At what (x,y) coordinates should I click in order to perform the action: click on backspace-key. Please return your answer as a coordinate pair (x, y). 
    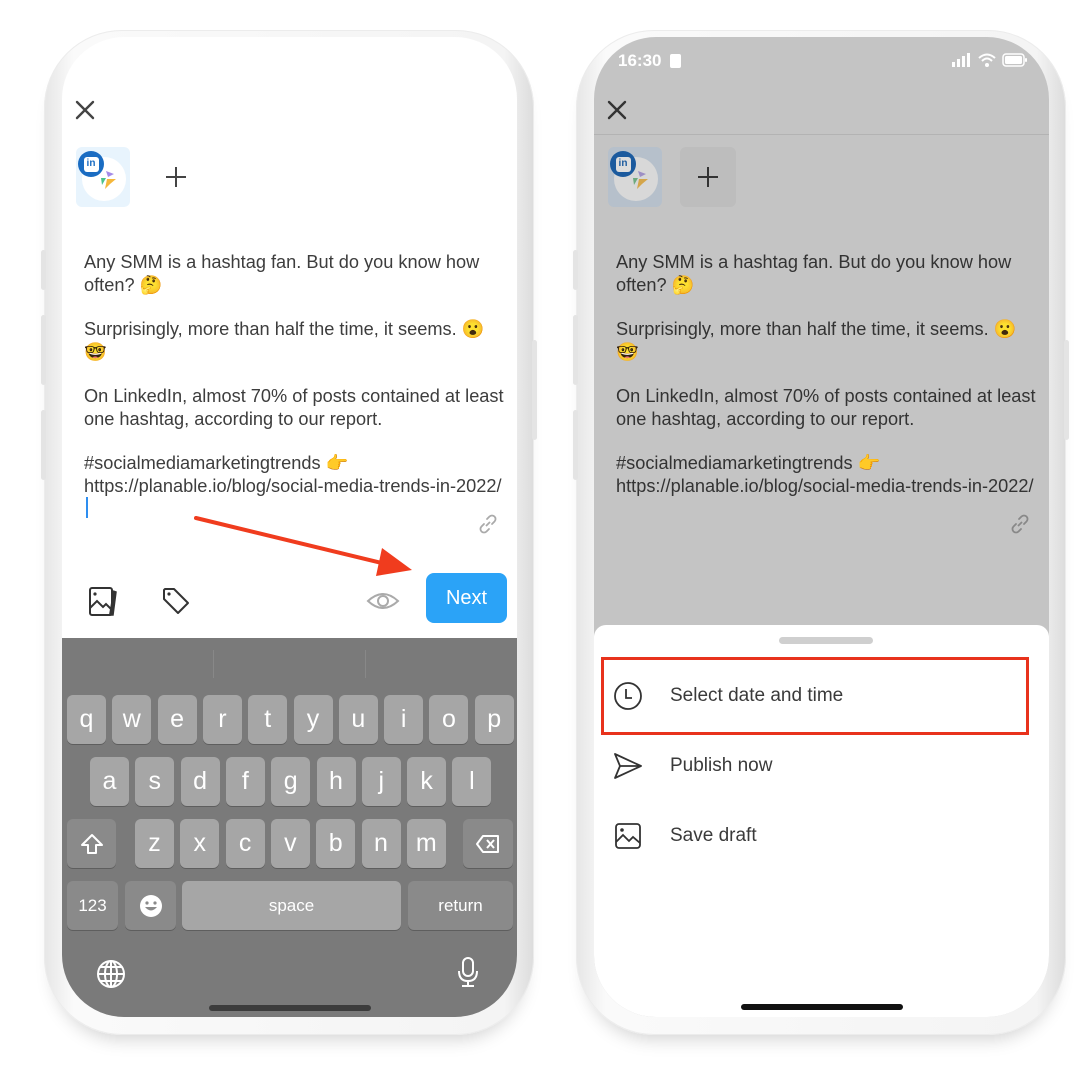
    Looking at the image, I should click on (488, 843).